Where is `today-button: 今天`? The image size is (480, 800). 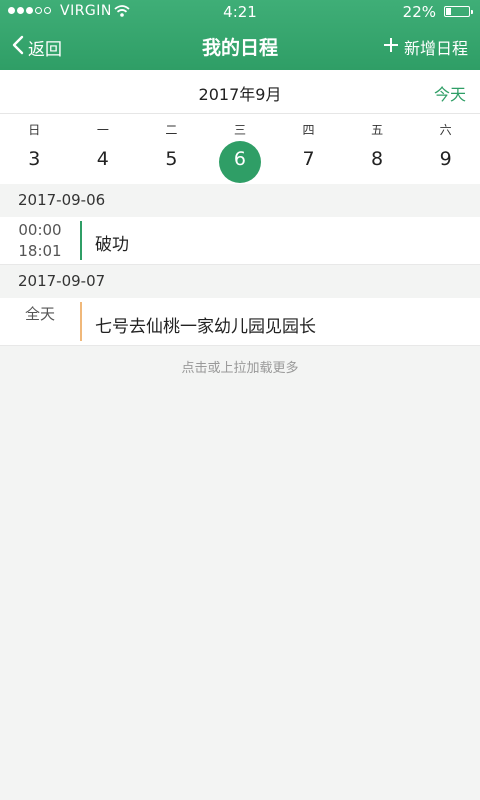
today-button: 今天 is located at coordinates (450, 93).